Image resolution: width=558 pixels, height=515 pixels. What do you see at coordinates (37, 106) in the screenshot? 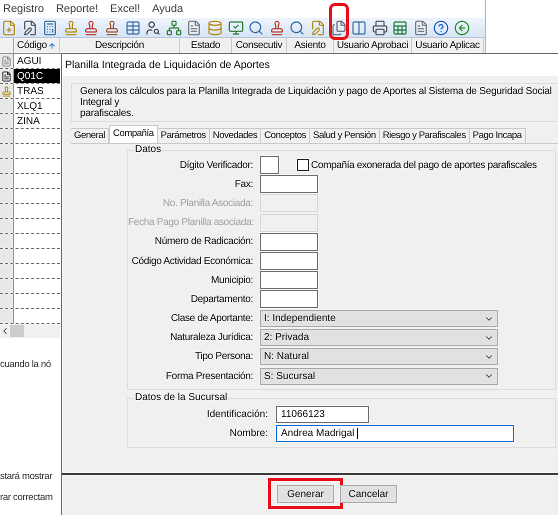
I see `table-cell: XLQ1` at bounding box center [37, 106].